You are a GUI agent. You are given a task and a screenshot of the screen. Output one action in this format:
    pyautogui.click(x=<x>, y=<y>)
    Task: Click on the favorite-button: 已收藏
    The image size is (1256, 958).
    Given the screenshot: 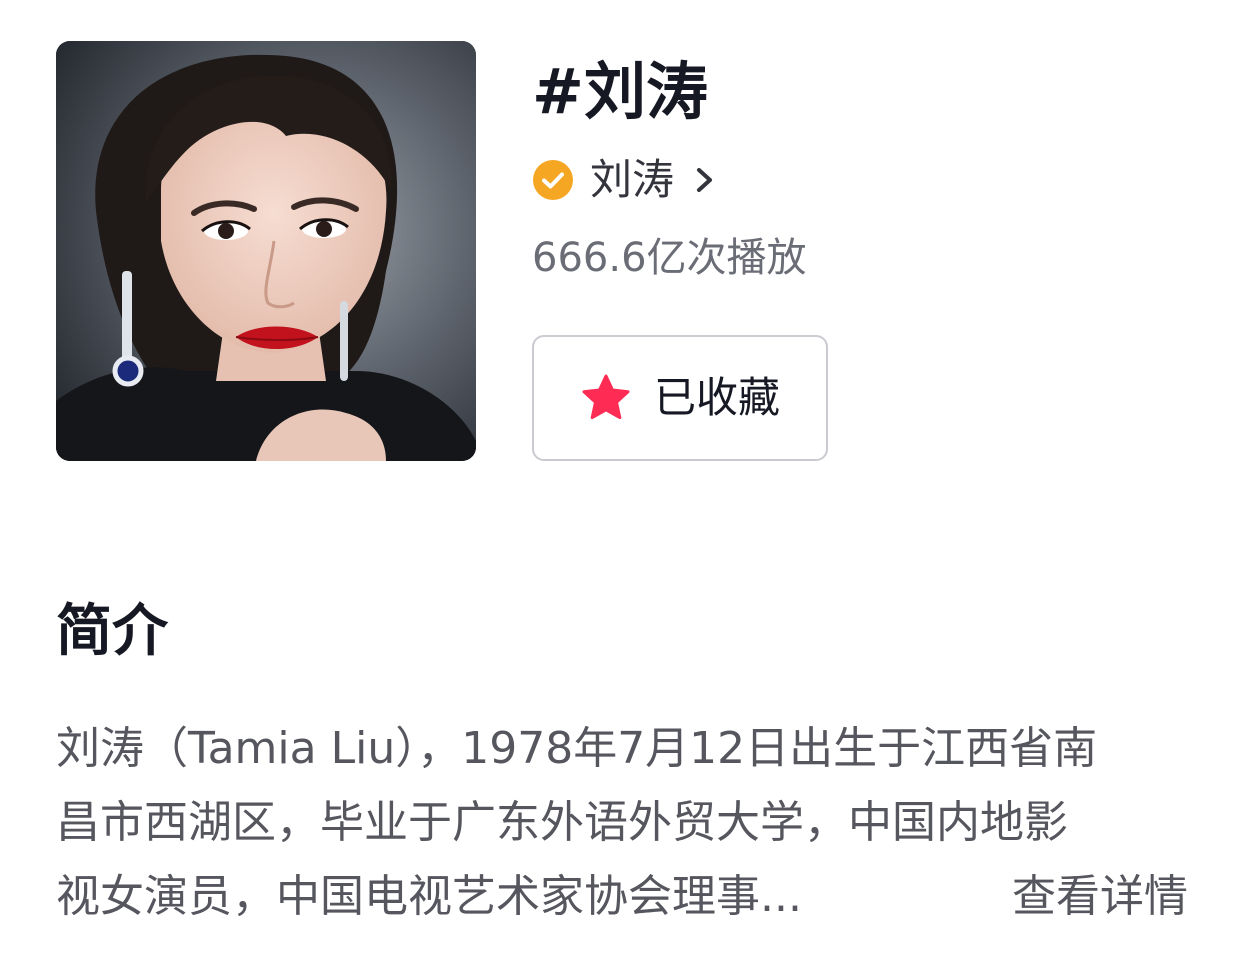 What is the action you would take?
    pyautogui.click(x=680, y=398)
    